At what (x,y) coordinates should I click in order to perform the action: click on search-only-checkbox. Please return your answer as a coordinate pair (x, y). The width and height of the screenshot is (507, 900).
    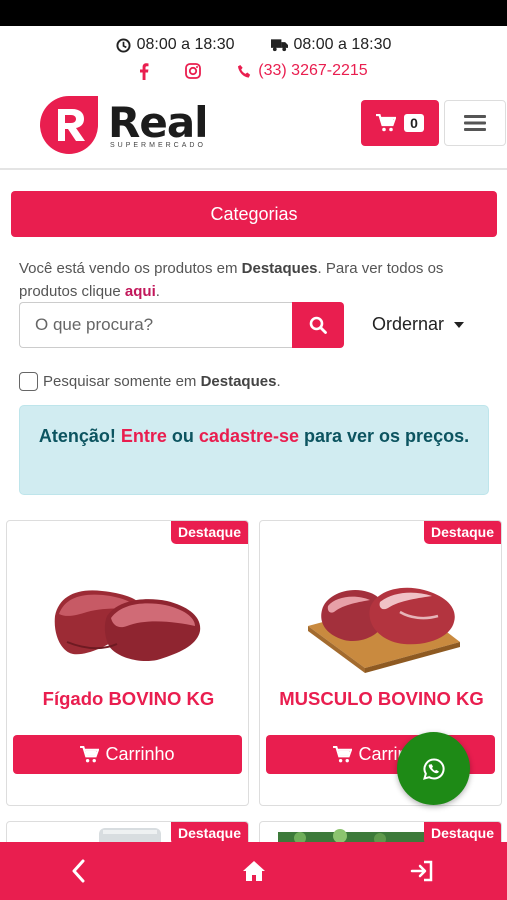
    Looking at the image, I should click on (28, 381).